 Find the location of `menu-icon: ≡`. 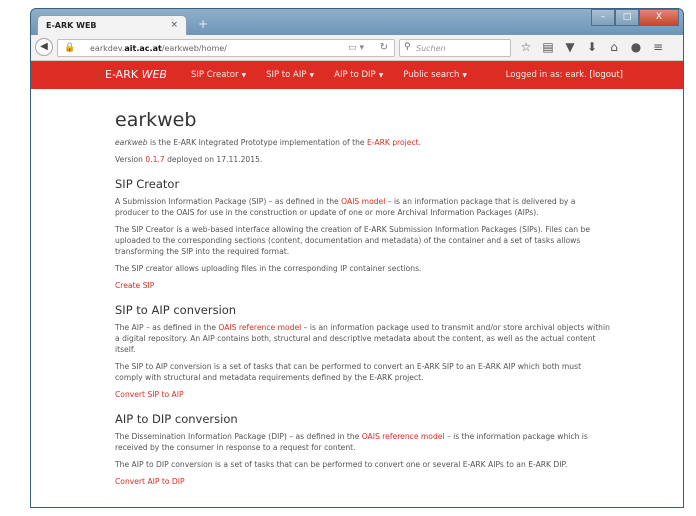

menu-icon: ≡ is located at coordinates (658, 47).